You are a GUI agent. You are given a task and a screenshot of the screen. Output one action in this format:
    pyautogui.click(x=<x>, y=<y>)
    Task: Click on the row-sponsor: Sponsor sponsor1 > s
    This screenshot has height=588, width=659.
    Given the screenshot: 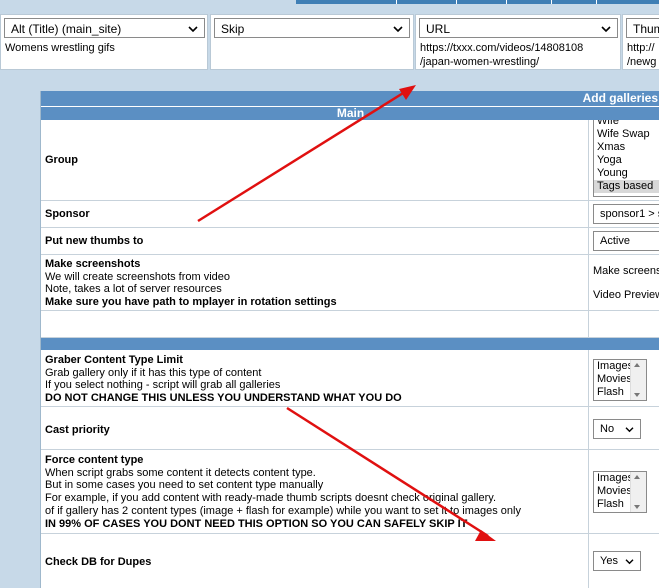 What is the action you would take?
    pyautogui.click(x=350, y=214)
    